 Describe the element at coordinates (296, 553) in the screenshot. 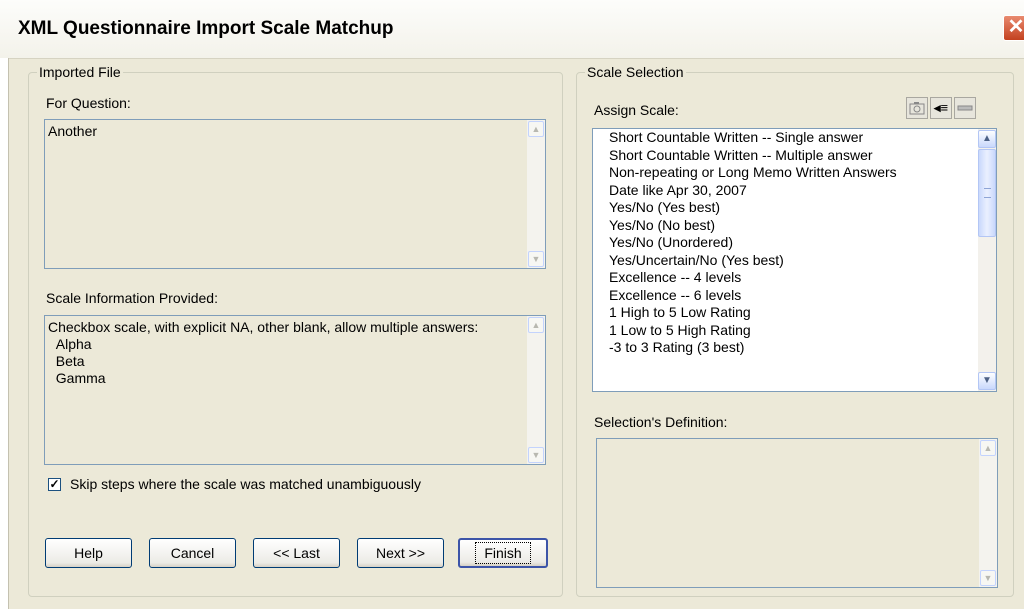

I see `last-button: << Last` at that location.